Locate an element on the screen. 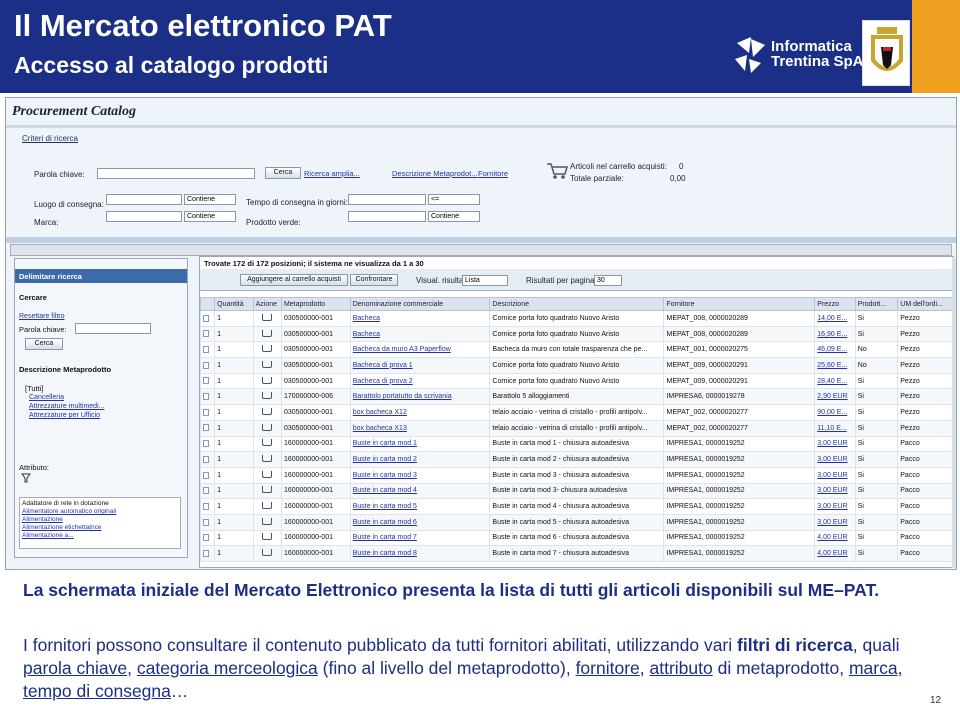 This screenshot has height=711, width=960. compare-button: Confrontare is located at coordinates (374, 280).